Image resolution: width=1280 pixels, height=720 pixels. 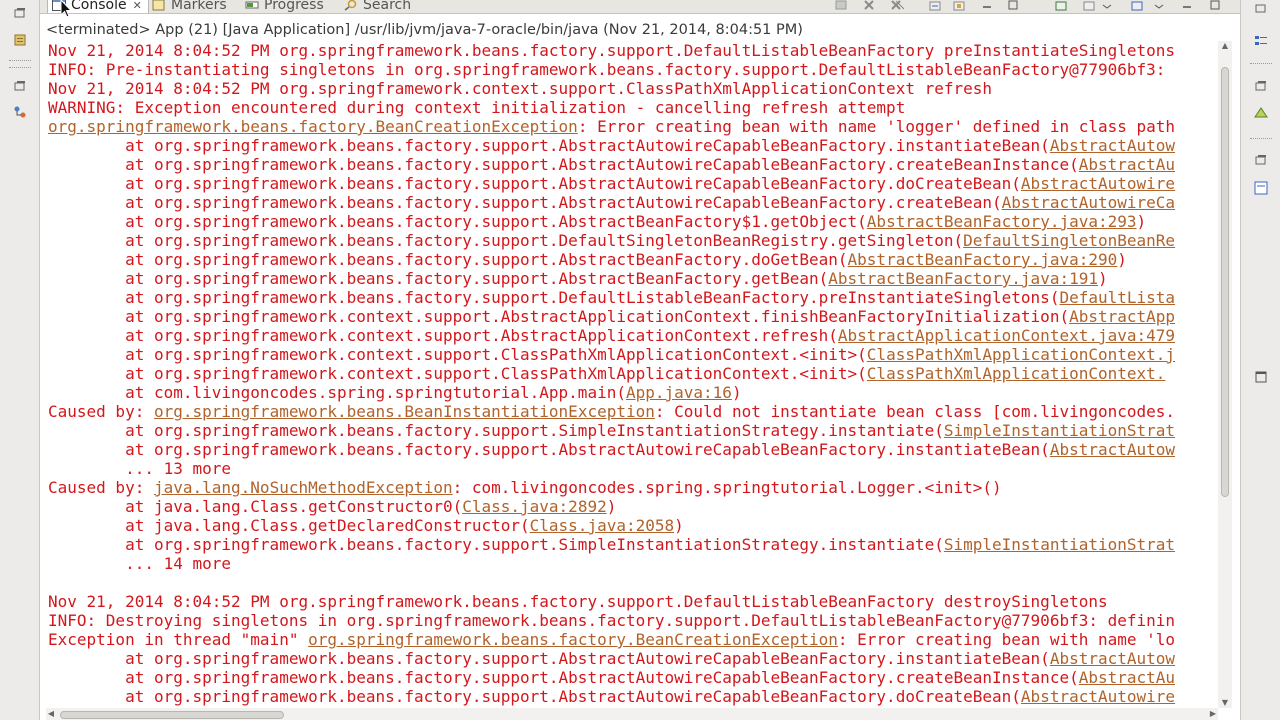 I want to click on mouse-cursor-icon, so click(x=66, y=9).